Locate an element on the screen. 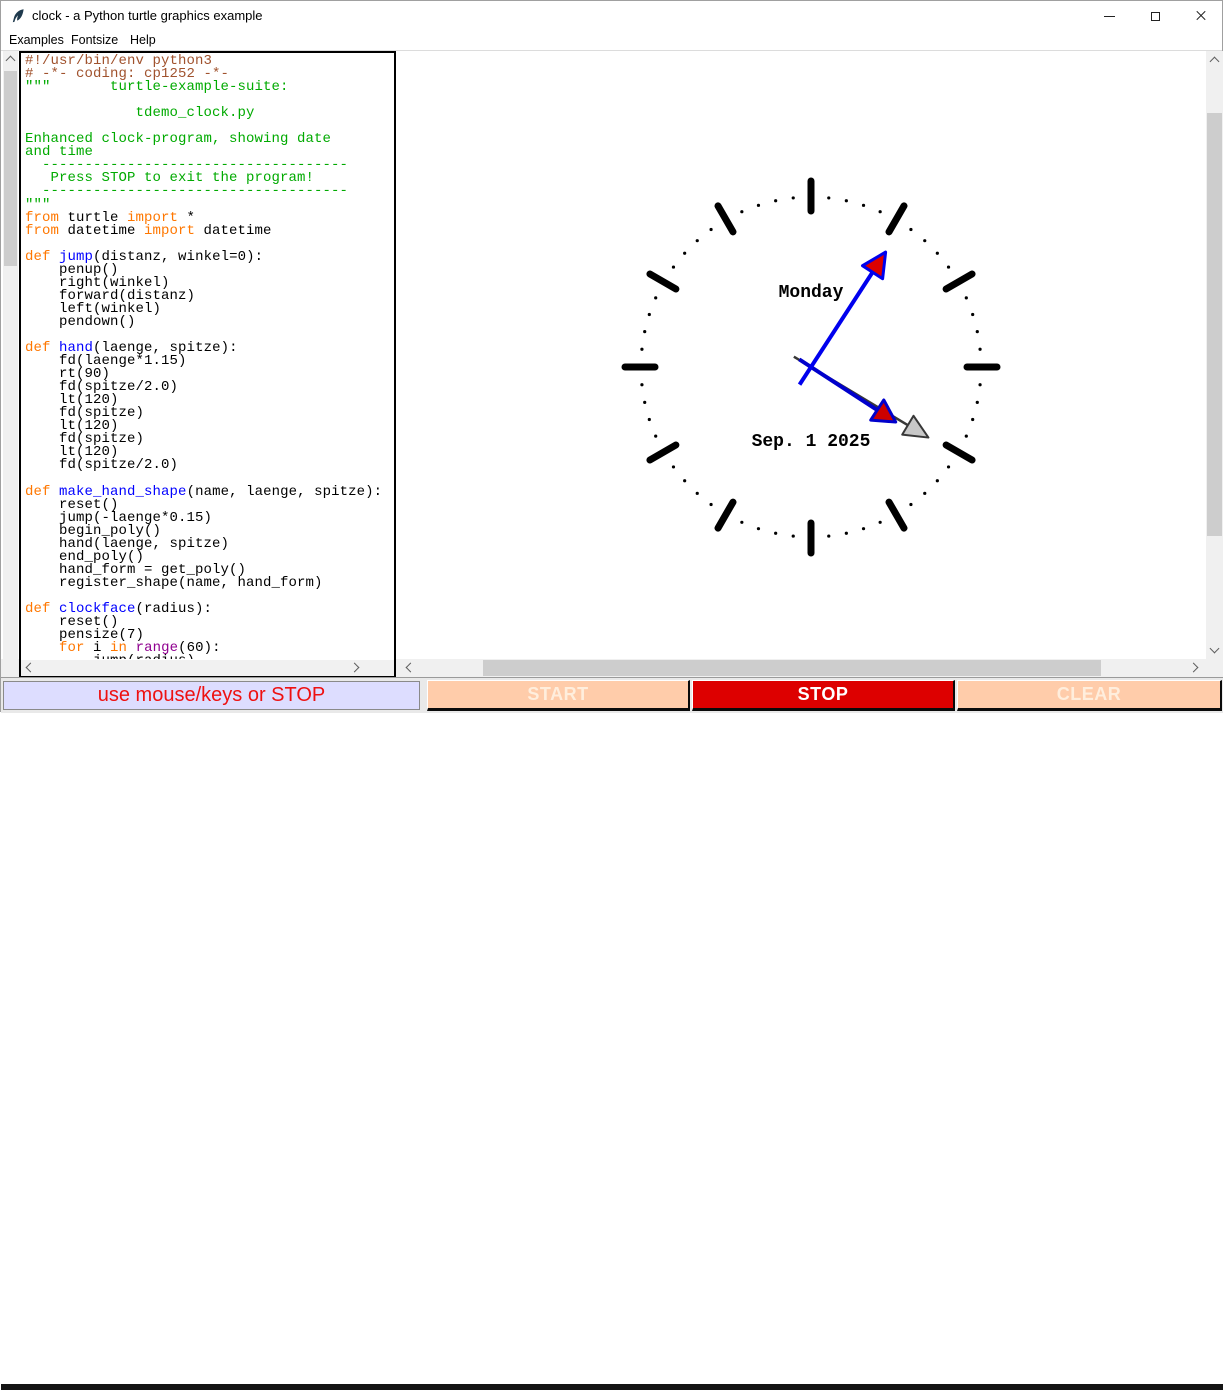 This screenshot has height=1390, width=1223. menu-help: Help is located at coordinates (143, 40).